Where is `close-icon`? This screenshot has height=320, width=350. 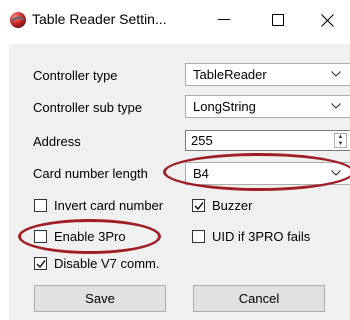 close-icon is located at coordinates (327, 20).